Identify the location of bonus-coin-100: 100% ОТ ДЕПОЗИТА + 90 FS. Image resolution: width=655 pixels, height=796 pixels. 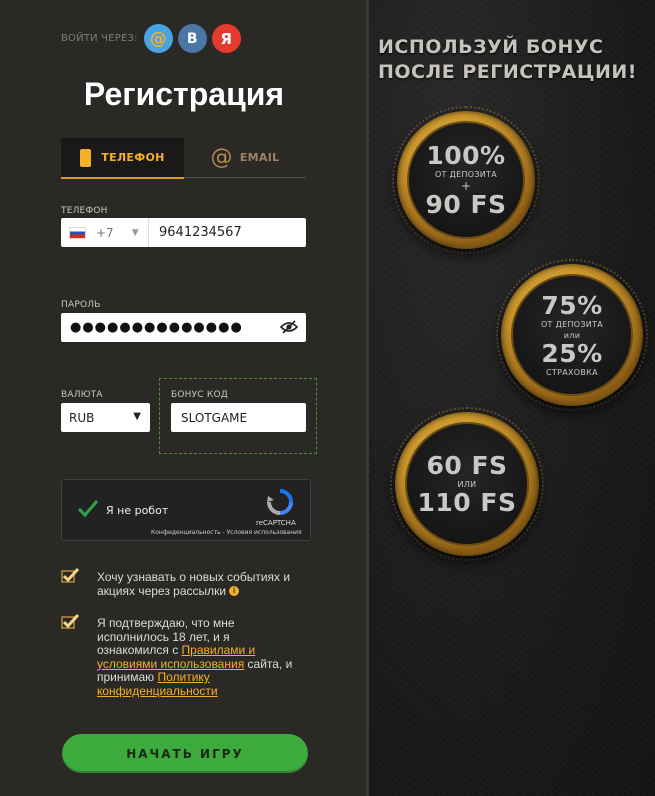
(466, 180).